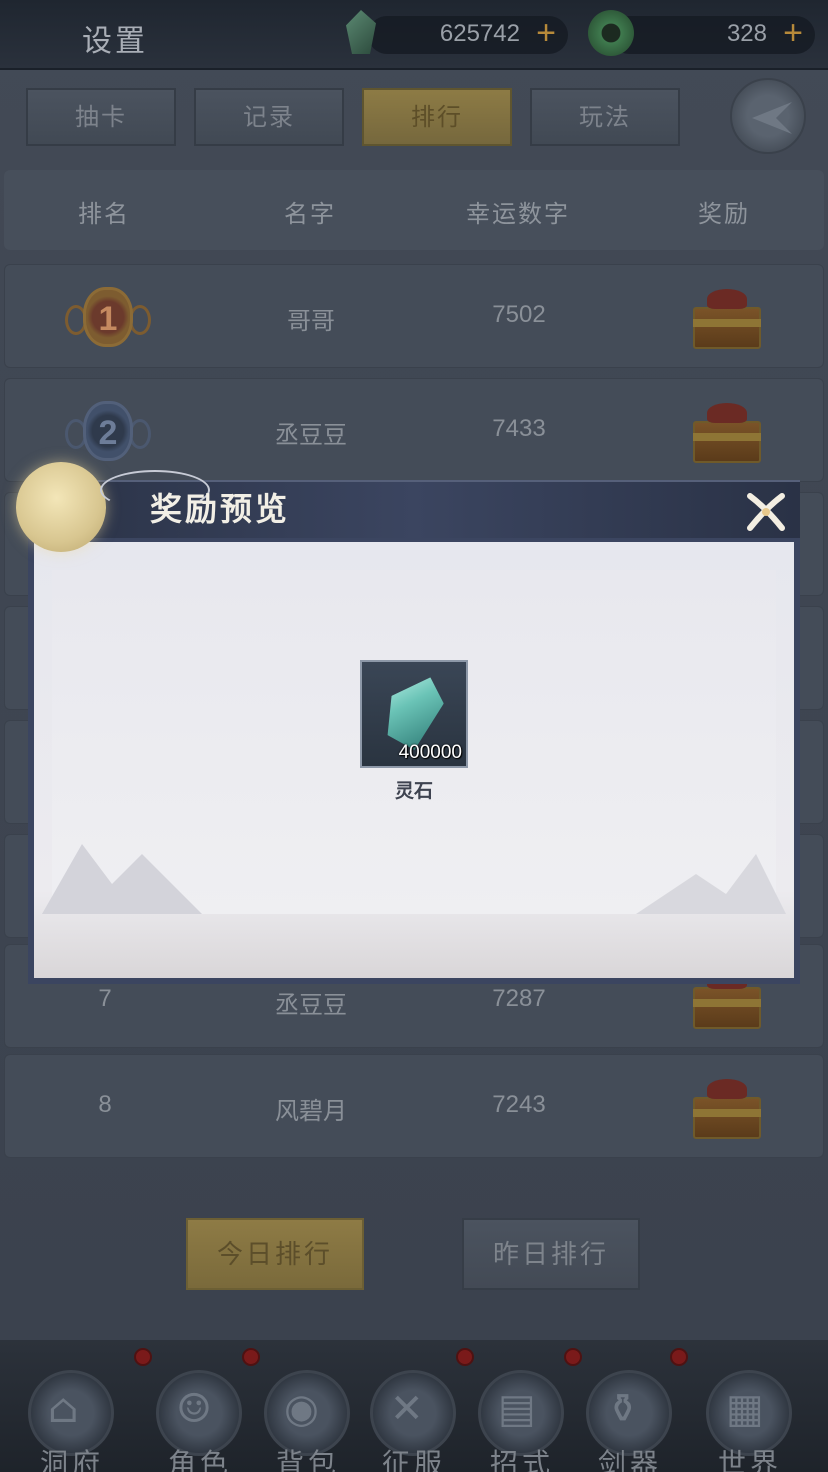  I want to click on header-reward: 奖励, so click(724, 214).